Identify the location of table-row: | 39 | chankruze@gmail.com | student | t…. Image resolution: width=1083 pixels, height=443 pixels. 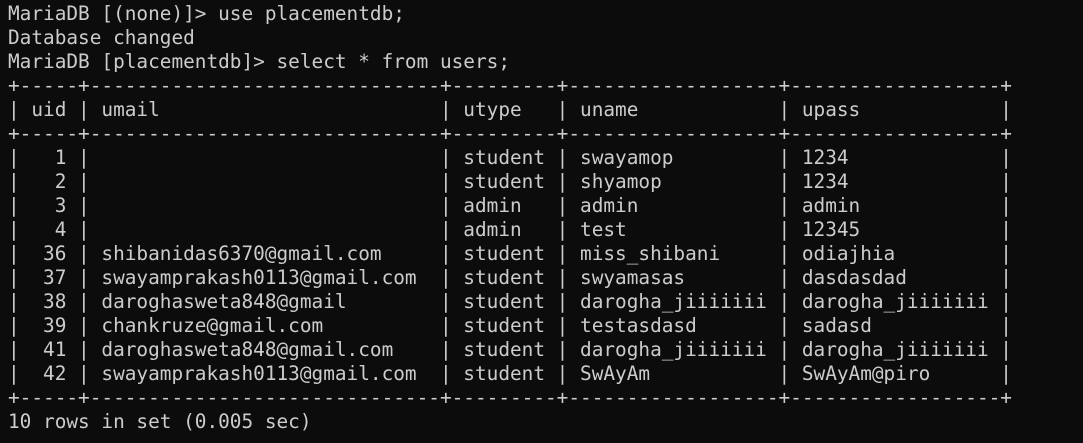
(510, 325).